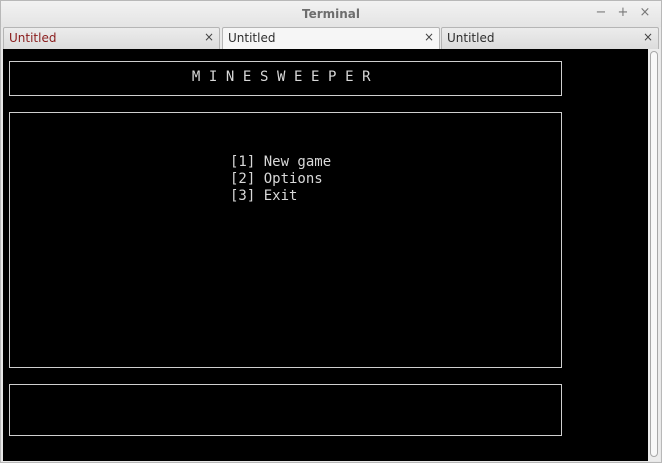  What do you see at coordinates (280, 196) in the screenshot?
I see `menu-item-exit: [3] Exit` at bounding box center [280, 196].